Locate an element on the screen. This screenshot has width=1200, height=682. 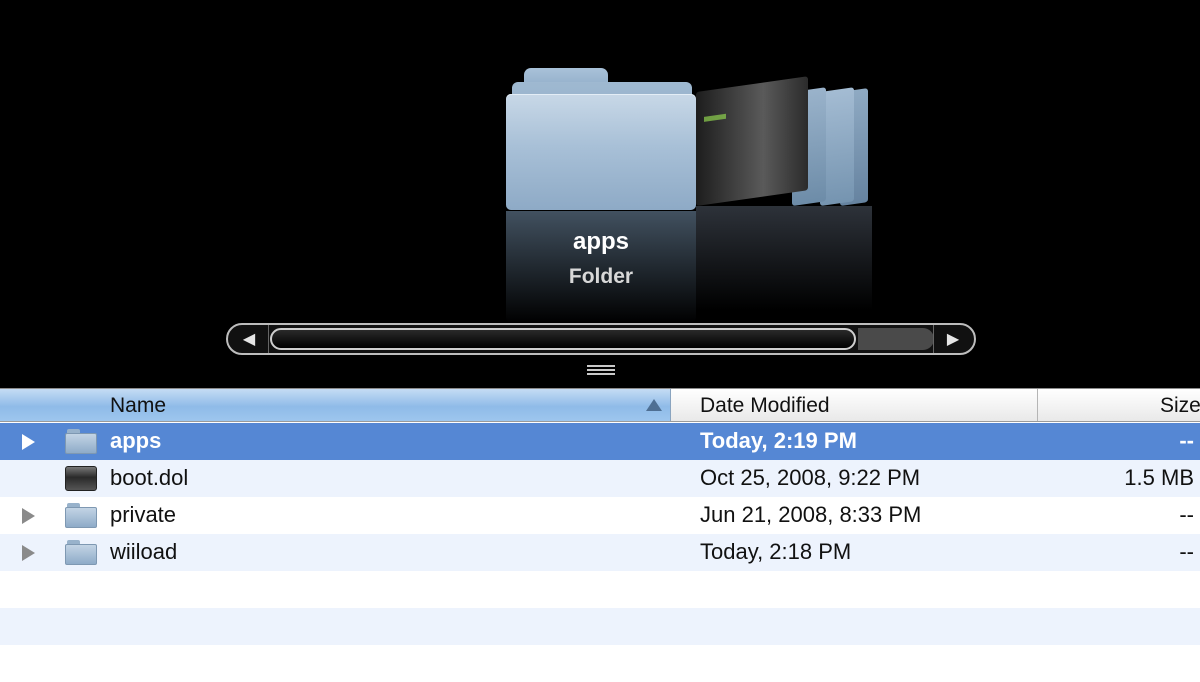
scroll-left-arrow-icon: ◀ is located at coordinates (249, 339).